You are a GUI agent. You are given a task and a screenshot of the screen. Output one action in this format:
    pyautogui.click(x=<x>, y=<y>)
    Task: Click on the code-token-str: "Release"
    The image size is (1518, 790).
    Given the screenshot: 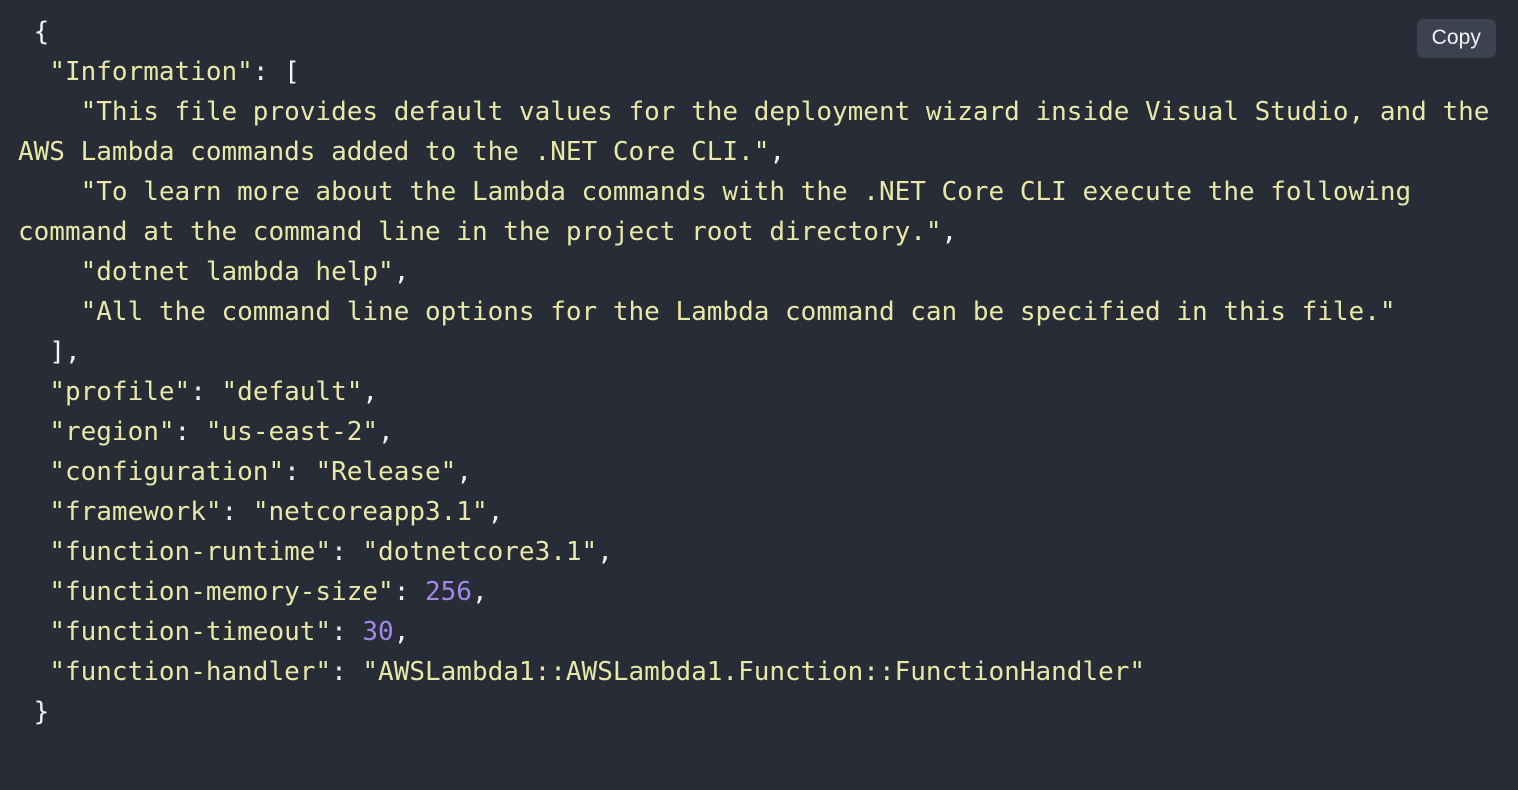 What is the action you would take?
    pyautogui.click(x=386, y=472)
    